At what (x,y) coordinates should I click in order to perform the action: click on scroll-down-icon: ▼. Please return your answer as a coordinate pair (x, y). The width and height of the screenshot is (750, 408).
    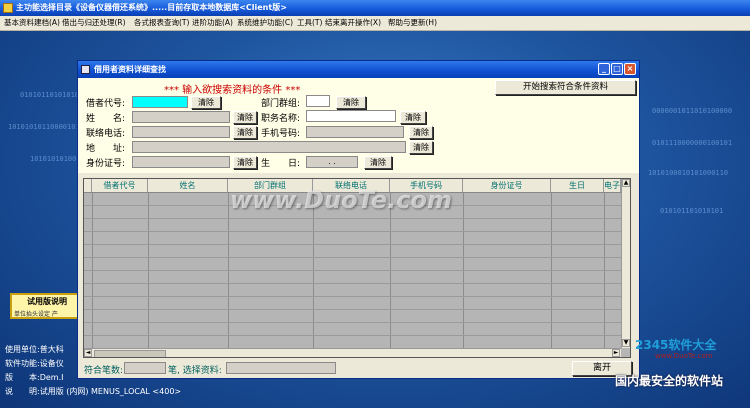
    Looking at the image, I should click on (626, 343).